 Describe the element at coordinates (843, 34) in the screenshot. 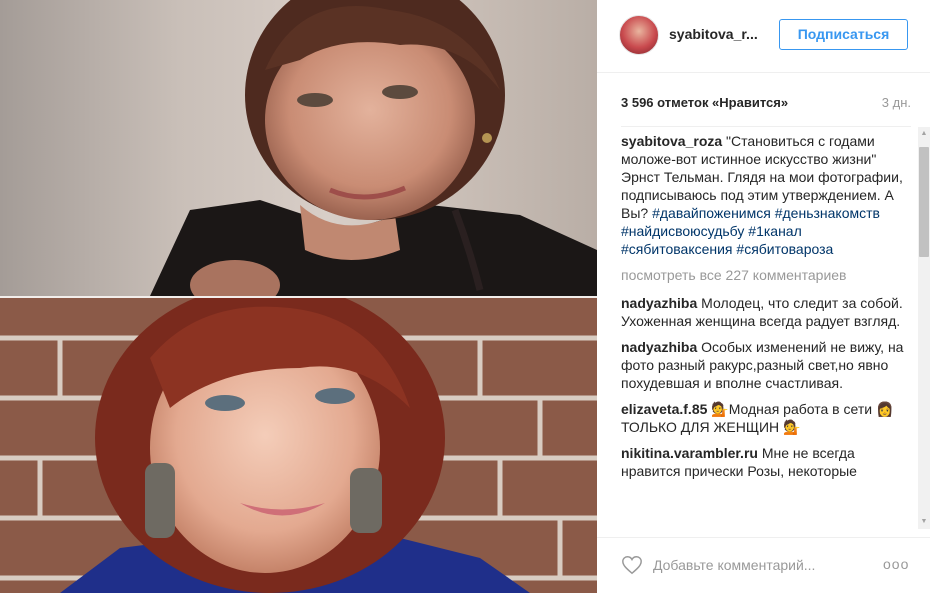

I see `follow-button: Подписаться` at that location.